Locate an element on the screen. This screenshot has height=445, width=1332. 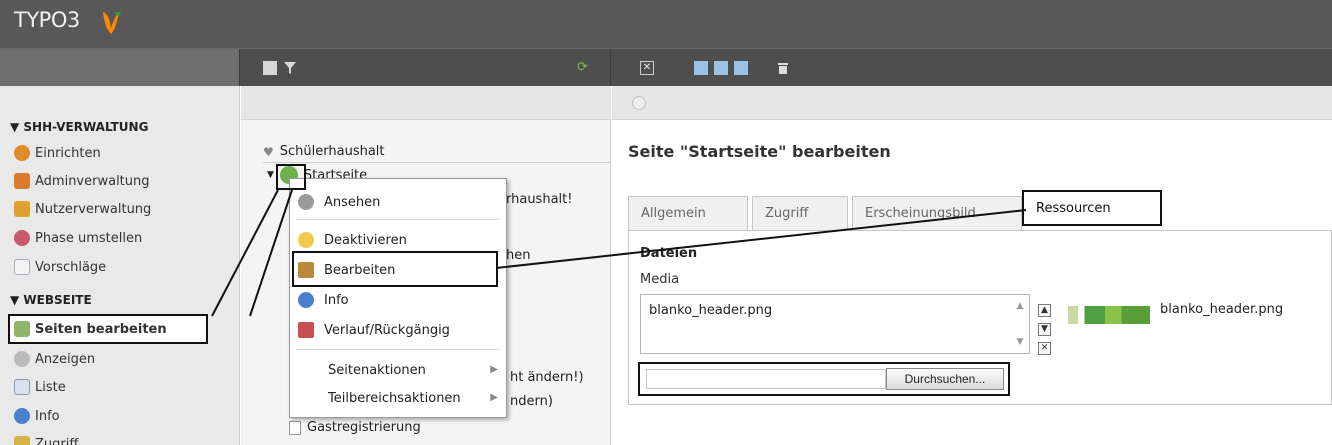
new-page-icon is located at coordinates (270, 68).